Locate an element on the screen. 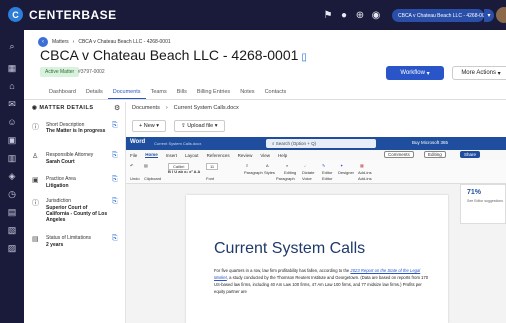  tab-bills: Bills is located at coordinates (182, 92).